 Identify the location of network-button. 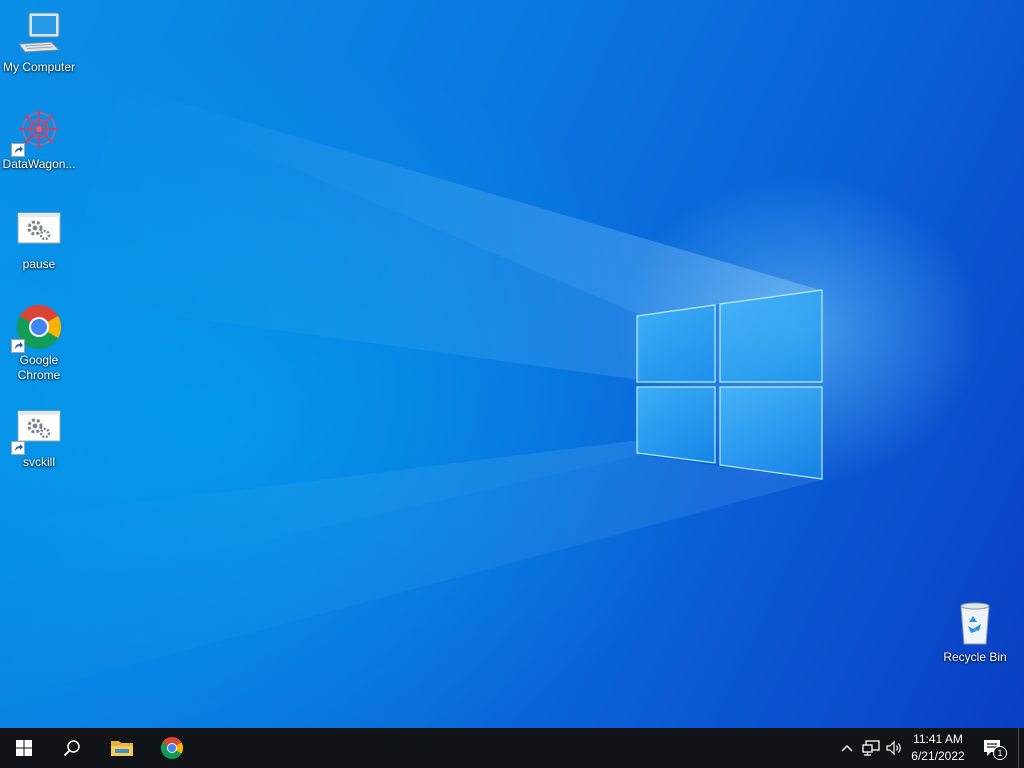
(871, 748).